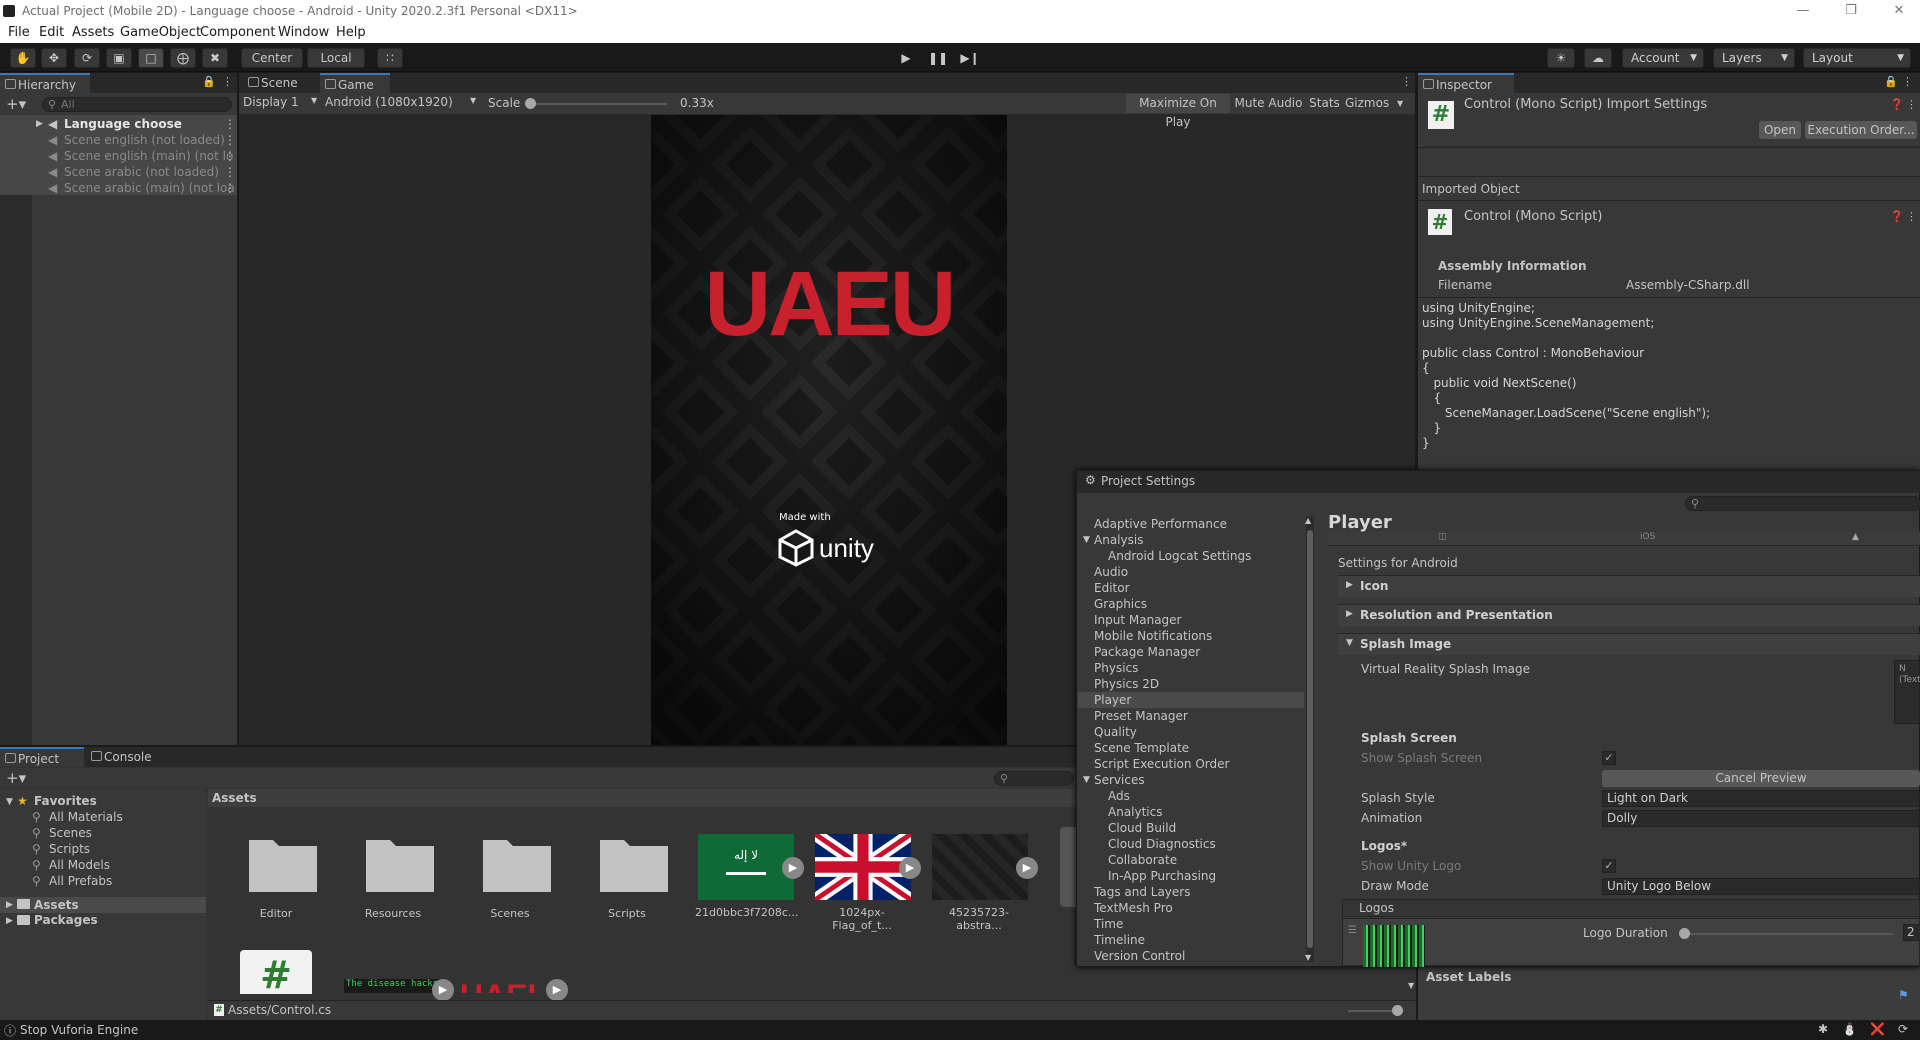 The image size is (1920, 1040). I want to click on settings-nav-item: Collaborate, so click(1142, 860).